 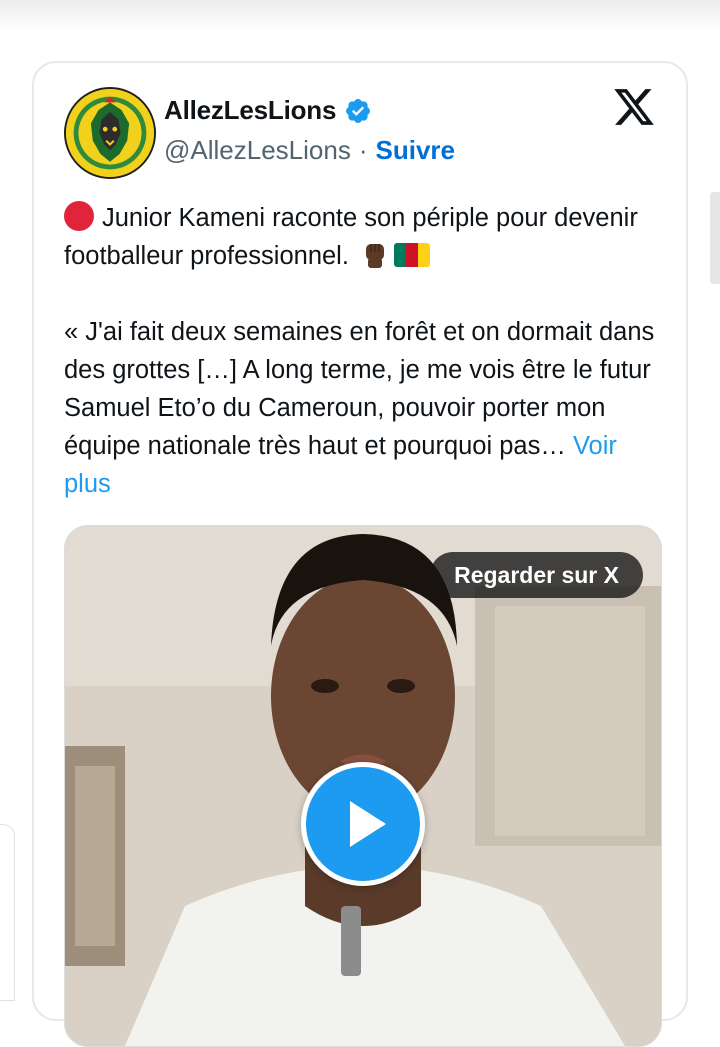 I want to click on play-button, so click(x=363, y=824).